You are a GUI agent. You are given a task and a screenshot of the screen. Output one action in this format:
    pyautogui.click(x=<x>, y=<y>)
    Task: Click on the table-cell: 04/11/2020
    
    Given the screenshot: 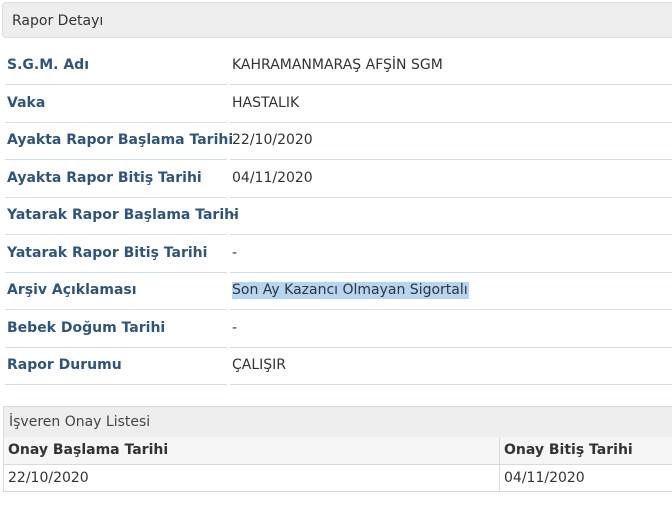 What is the action you would take?
    pyautogui.click(x=586, y=478)
    